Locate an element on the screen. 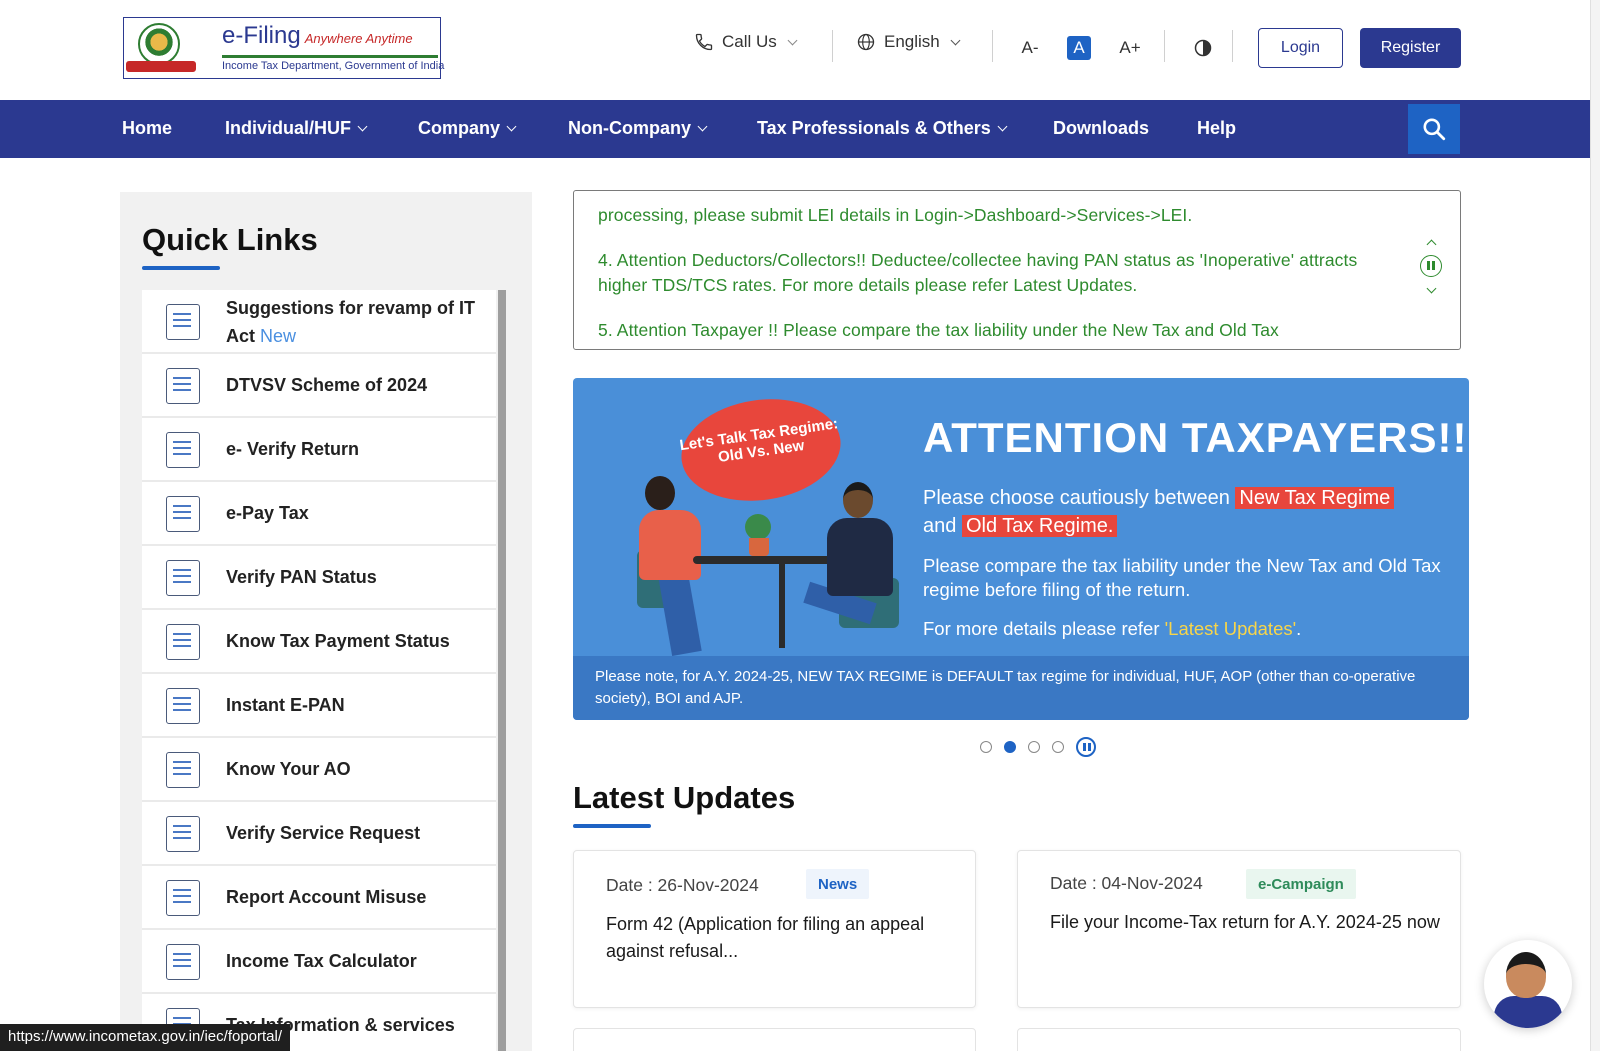  nav-help: Help is located at coordinates (1216, 128).